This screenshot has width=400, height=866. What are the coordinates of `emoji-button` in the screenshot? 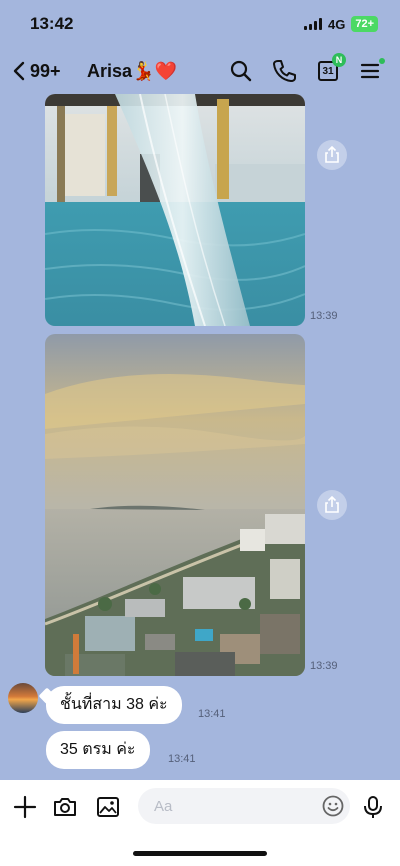 It's located at (334, 807).